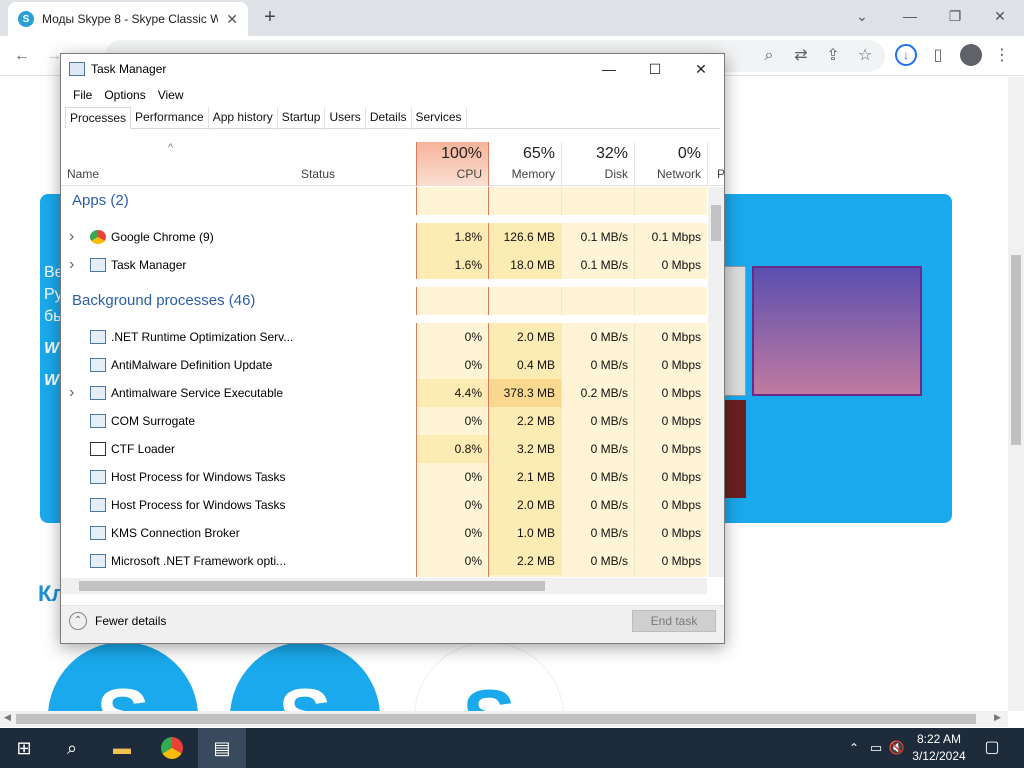 The image size is (1024, 773). What do you see at coordinates (22, 56) in the screenshot?
I see `back-icon: ←` at bounding box center [22, 56].